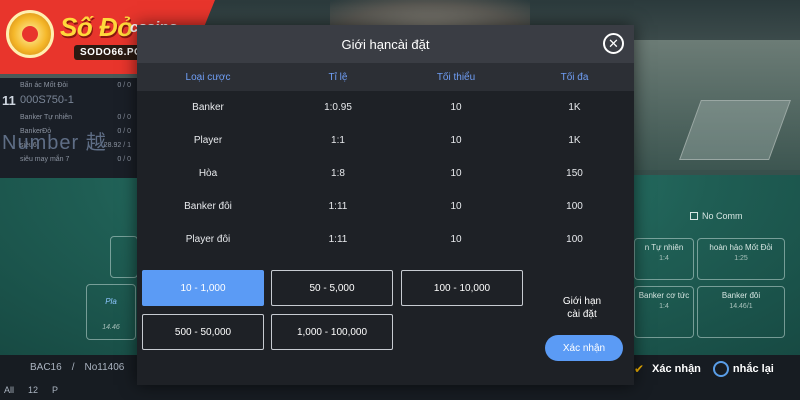 The image size is (800, 400). What do you see at coordinates (338, 107) in the screenshot?
I see `cell-ratio: 1:0.95` at bounding box center [338, 107].